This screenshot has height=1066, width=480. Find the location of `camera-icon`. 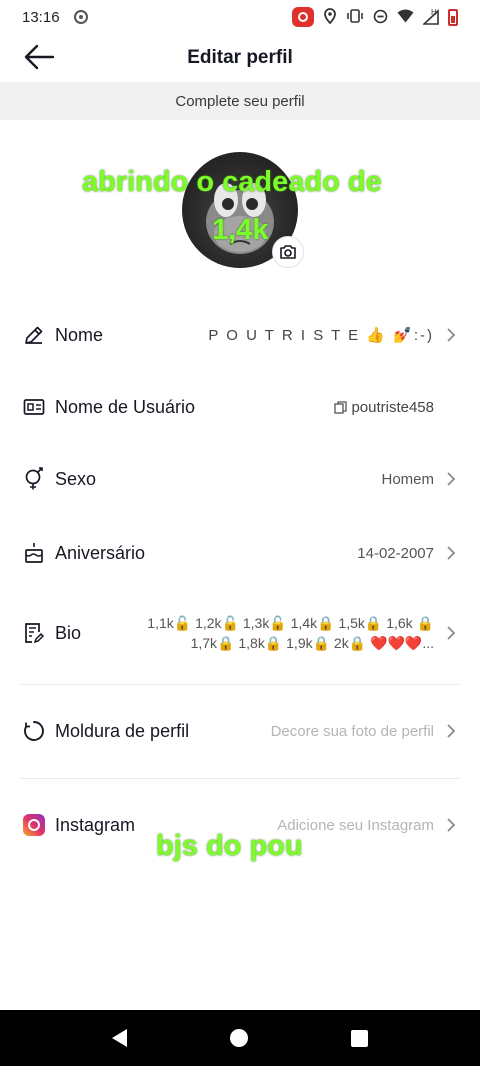

camera-icon is located at coordinates (288, 252).